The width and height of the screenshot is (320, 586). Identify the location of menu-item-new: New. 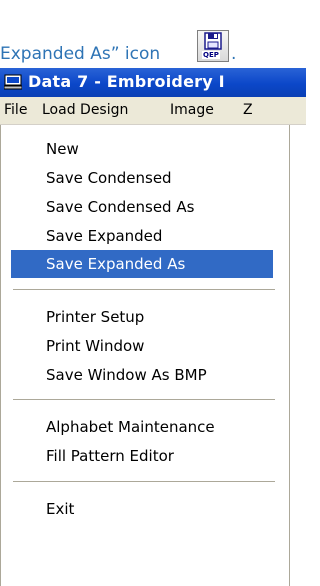
(144, 149).